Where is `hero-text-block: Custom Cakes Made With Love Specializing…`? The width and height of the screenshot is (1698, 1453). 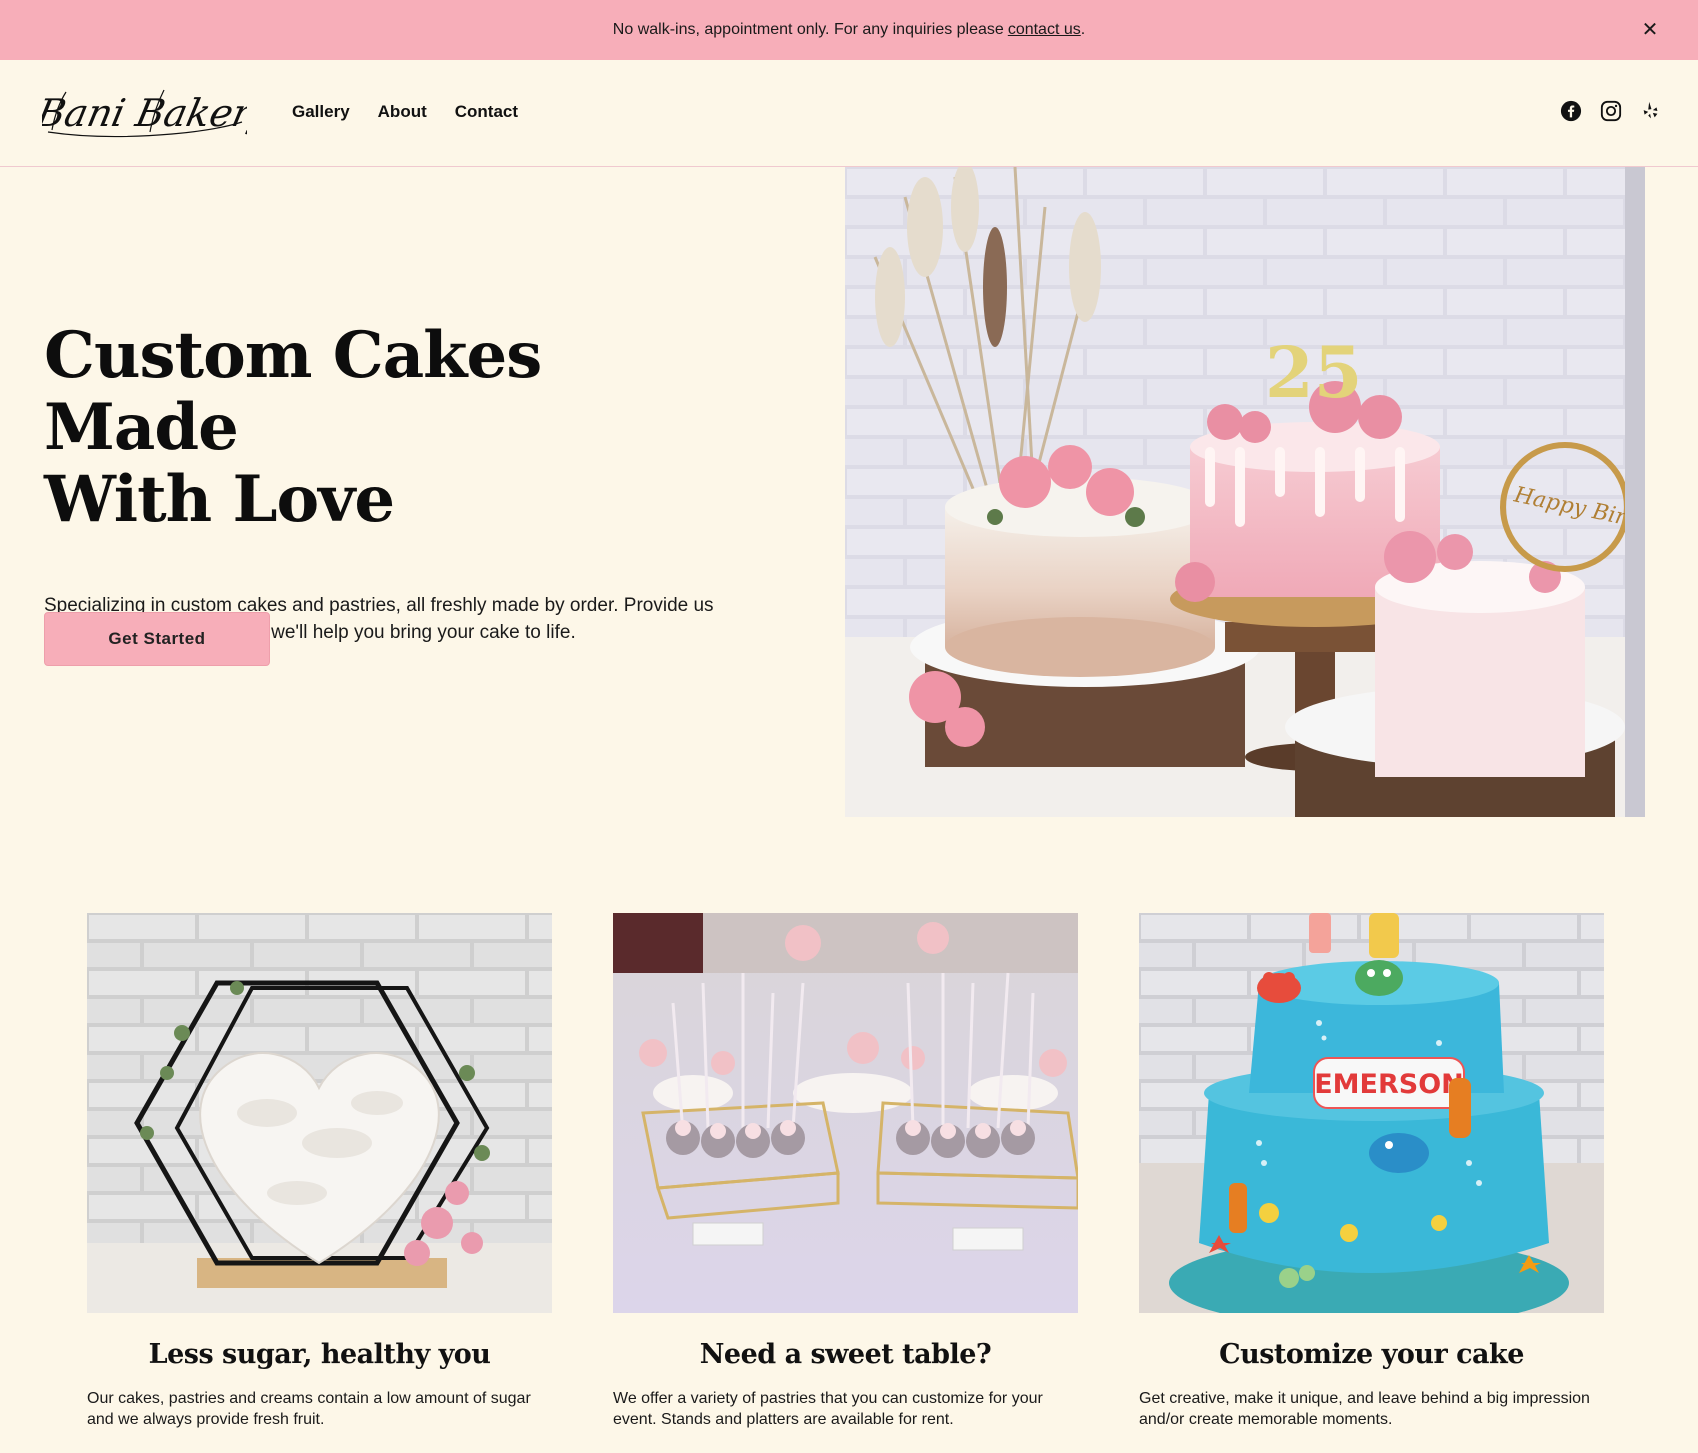
hero-text-block: Custom Cakes Made With Love Specializing… is located at coordinates (394, 483).